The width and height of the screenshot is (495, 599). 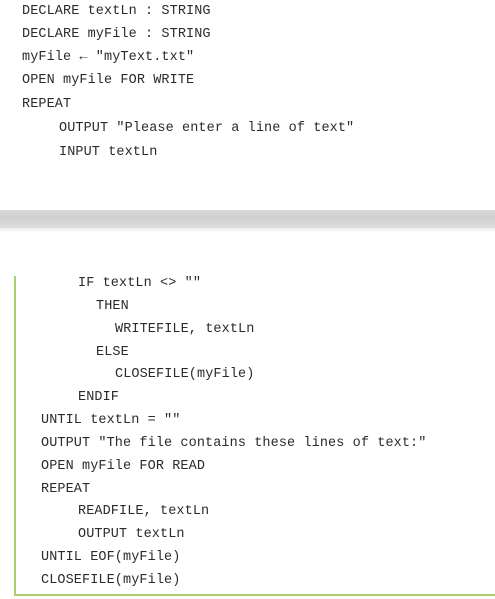 I want to click on code-line: myFile ← "myText.txt", so click(x=108, y=57).